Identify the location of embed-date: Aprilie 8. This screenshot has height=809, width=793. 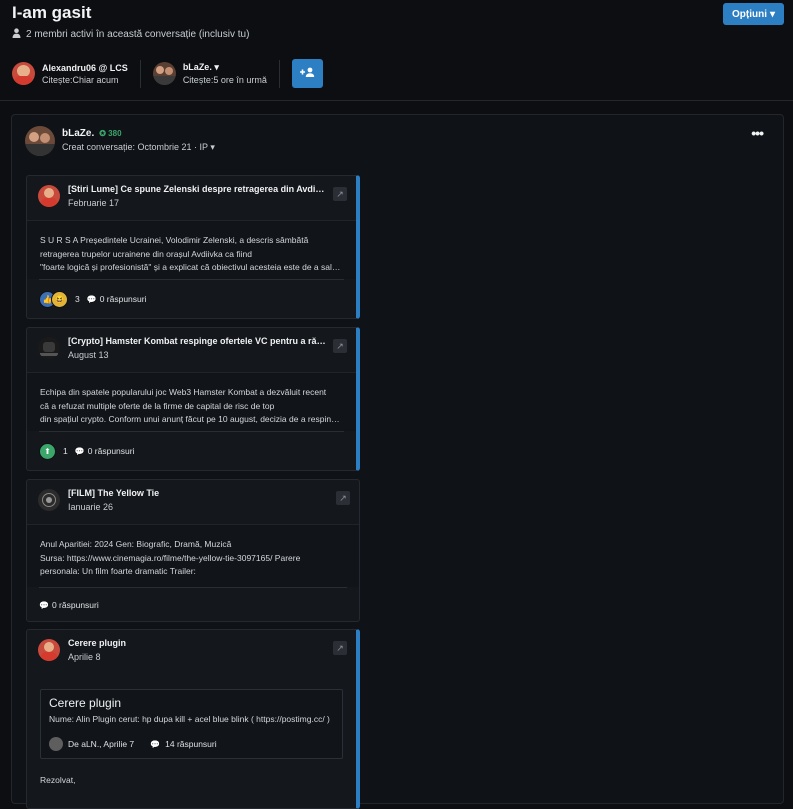
(84, 657).